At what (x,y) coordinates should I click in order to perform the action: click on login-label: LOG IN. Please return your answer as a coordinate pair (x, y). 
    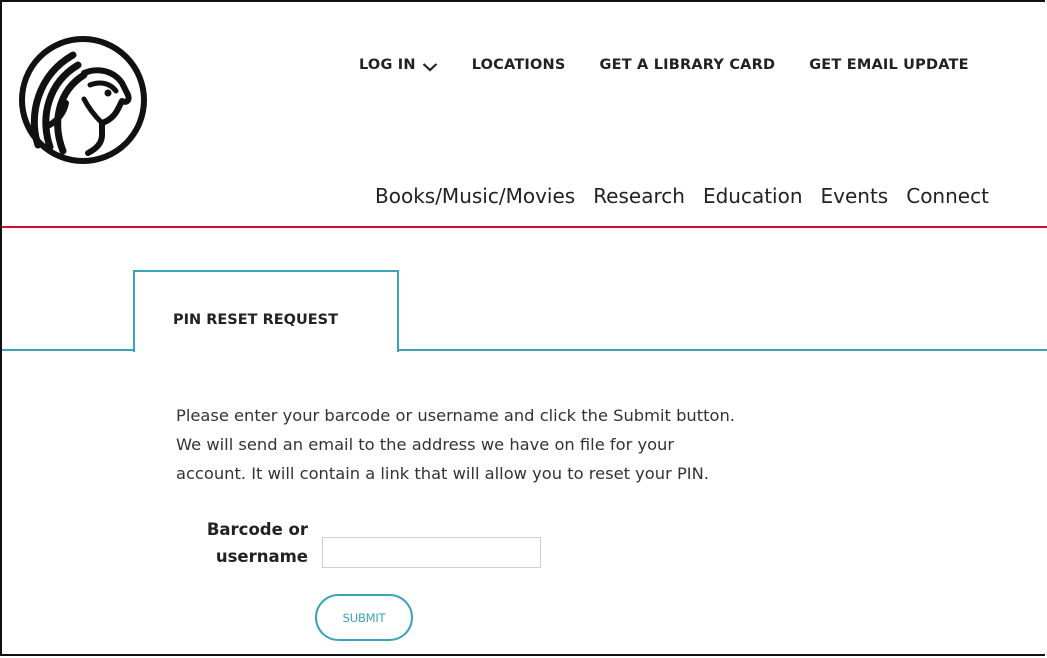
    Looking at the image, I should click on (387, 65).